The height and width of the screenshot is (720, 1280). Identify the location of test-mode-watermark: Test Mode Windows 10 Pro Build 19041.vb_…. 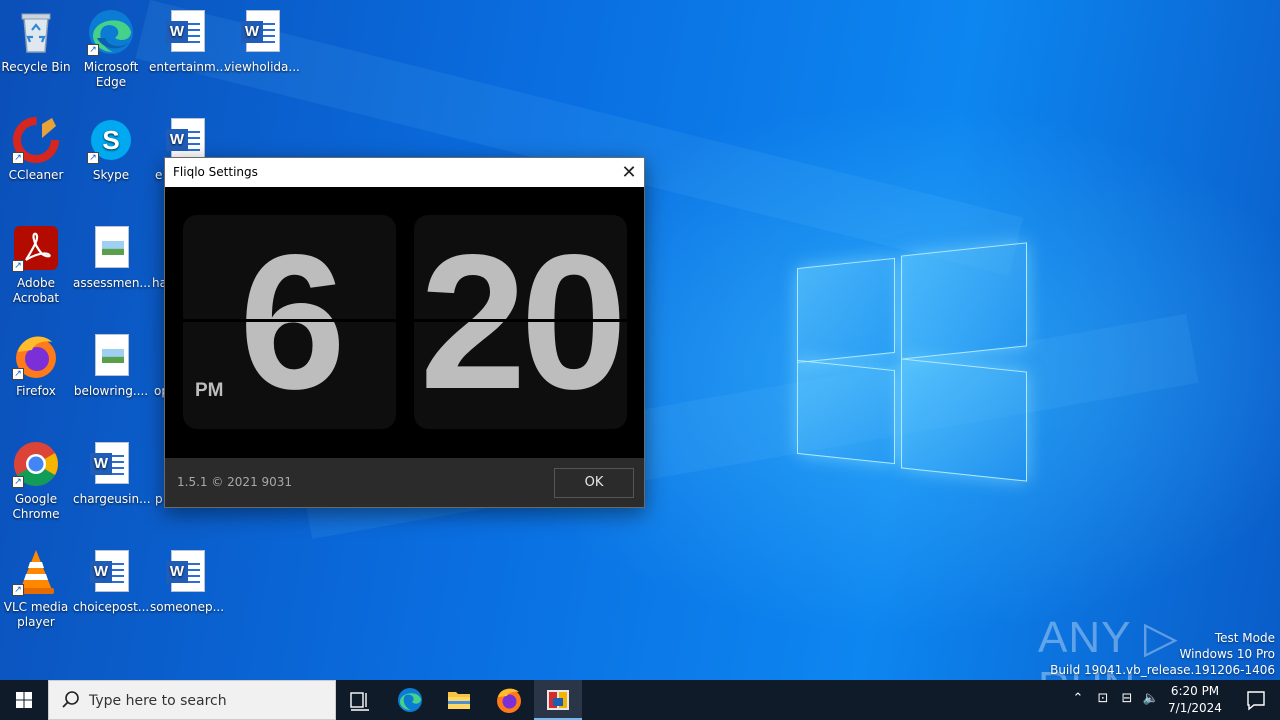
(1162, 654).